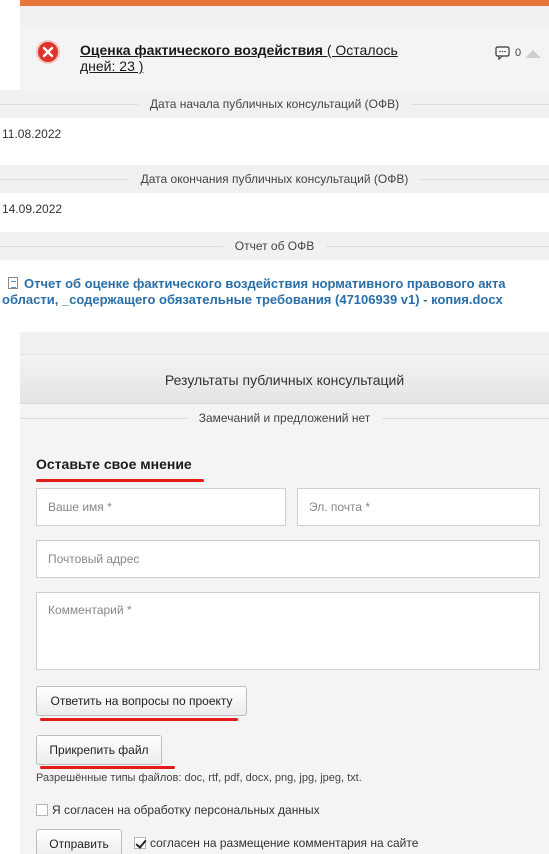  What do you see at coordinates (13, 283) in the screenshot?
I see `document-icon` at bounding box center [13, 283].